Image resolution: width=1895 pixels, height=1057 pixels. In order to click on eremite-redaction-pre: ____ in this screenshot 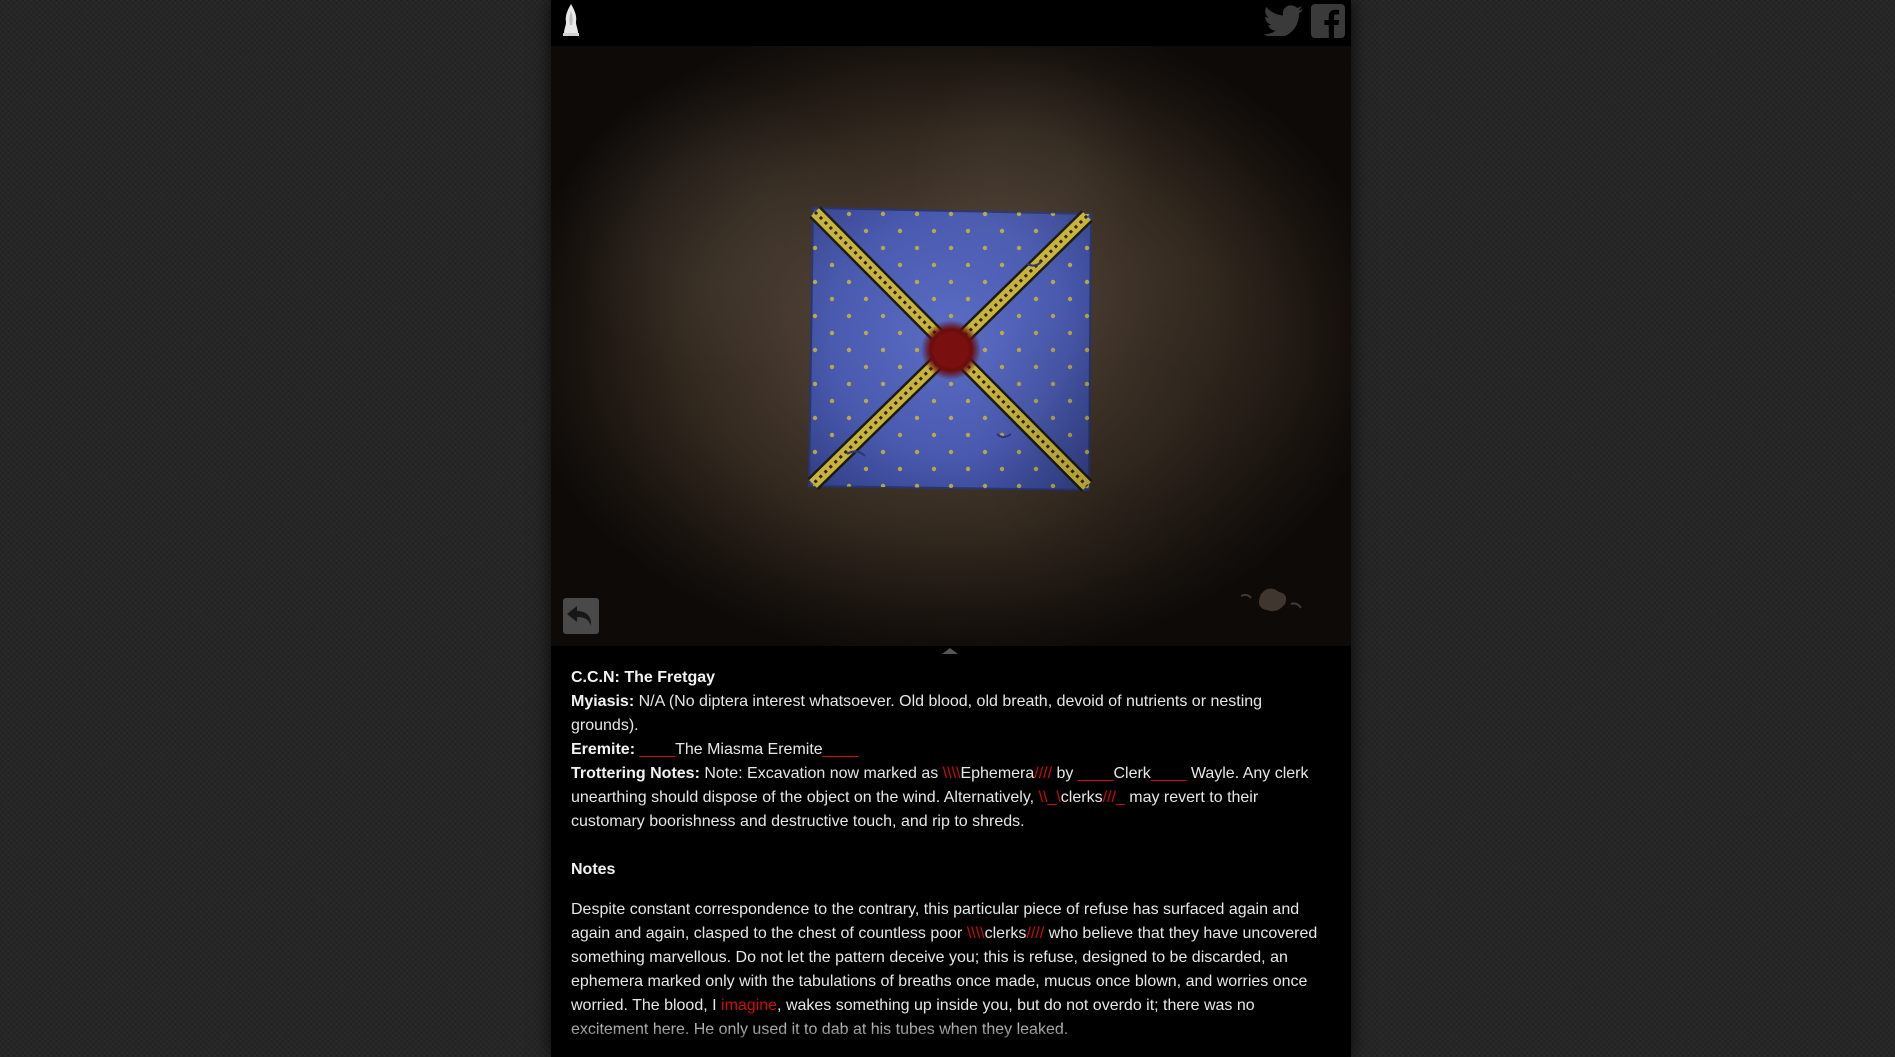, I will do `click(655, 749)`.